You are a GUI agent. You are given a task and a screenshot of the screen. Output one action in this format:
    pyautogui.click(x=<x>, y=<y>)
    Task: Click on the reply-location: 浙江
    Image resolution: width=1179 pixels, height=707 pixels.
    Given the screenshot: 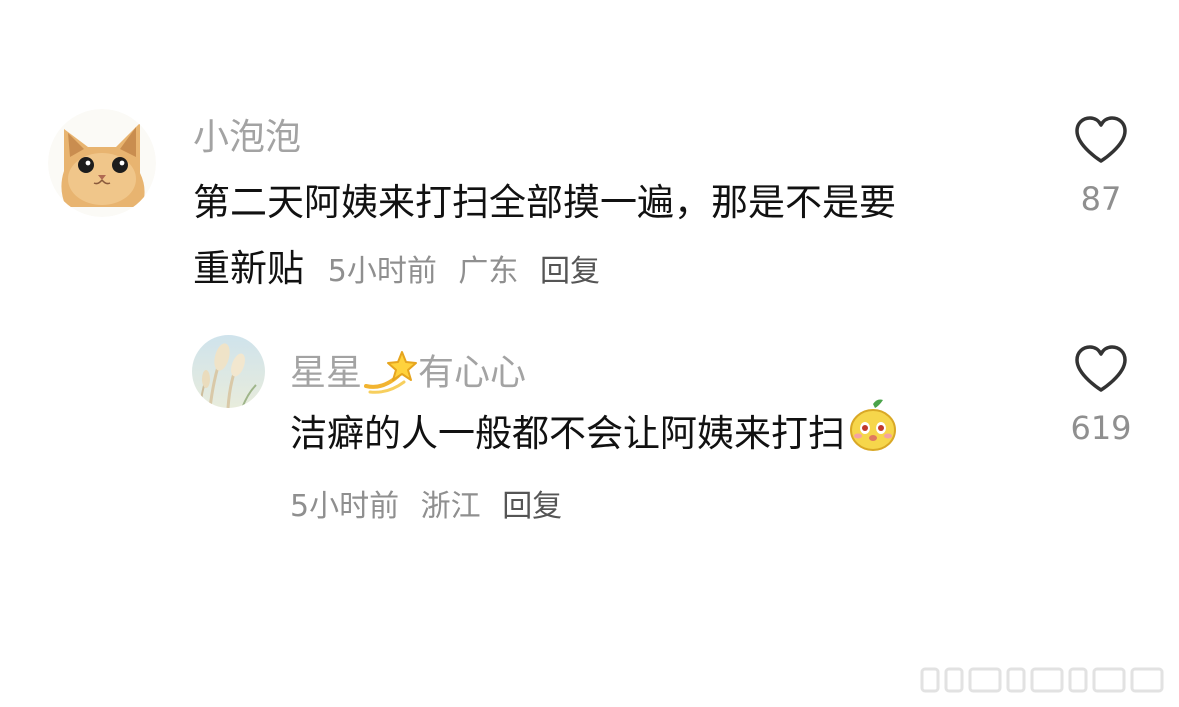 What is the action you would take?
    pyautogui.click(x=450, y=506)
    